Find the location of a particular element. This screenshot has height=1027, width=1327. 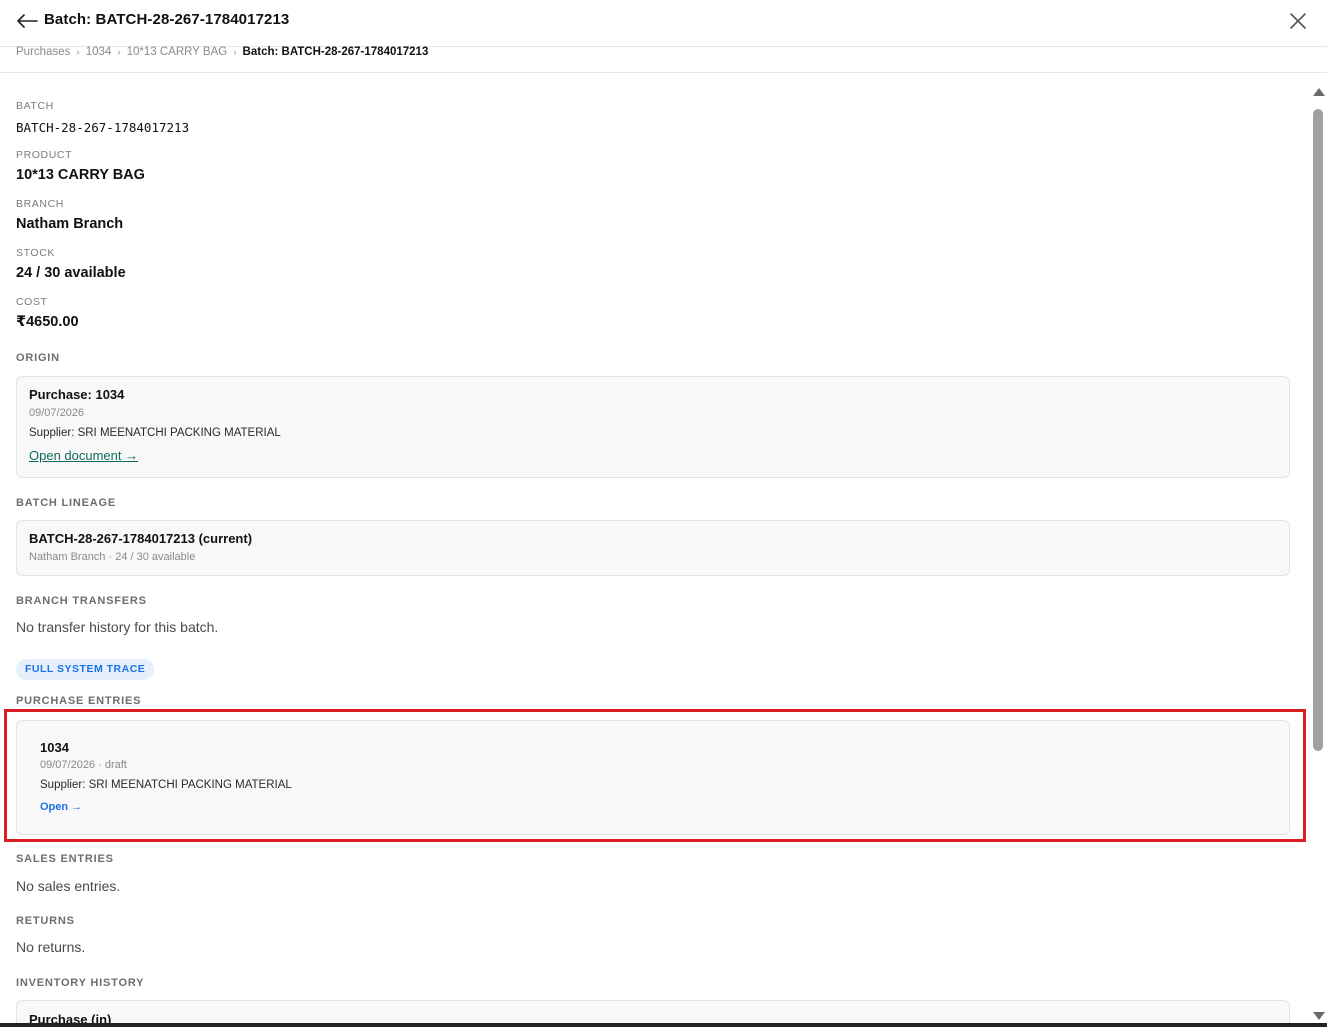

batch-value: BATCH-28-267-1784017213 is located at coordinates (103, 127).